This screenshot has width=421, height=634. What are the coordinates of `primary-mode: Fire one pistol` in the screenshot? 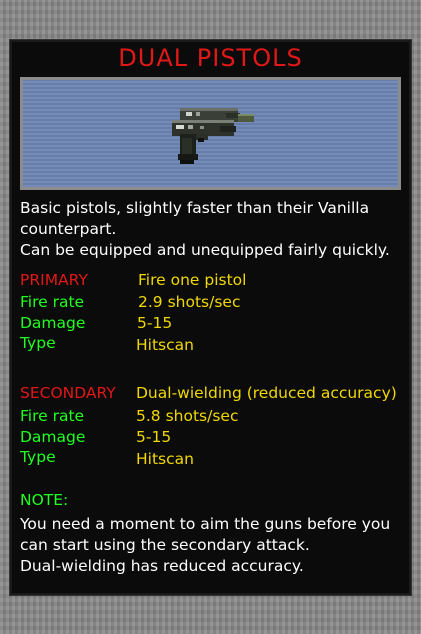 It's located at (192, 280).